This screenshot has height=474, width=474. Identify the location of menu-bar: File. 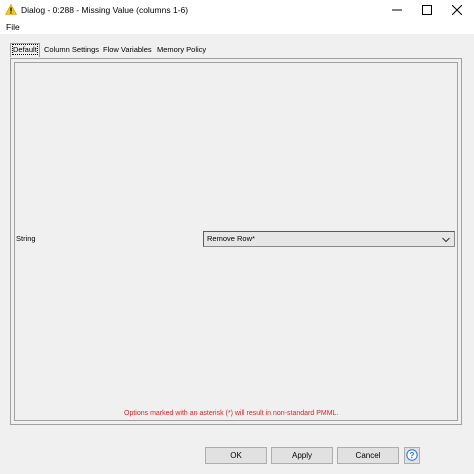
(237, 27).